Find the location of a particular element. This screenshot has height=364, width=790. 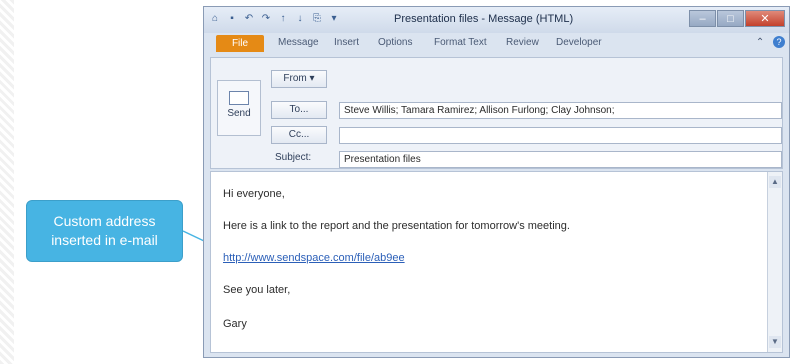

redo-icon: ↷ is located at coordinates (266, 19).